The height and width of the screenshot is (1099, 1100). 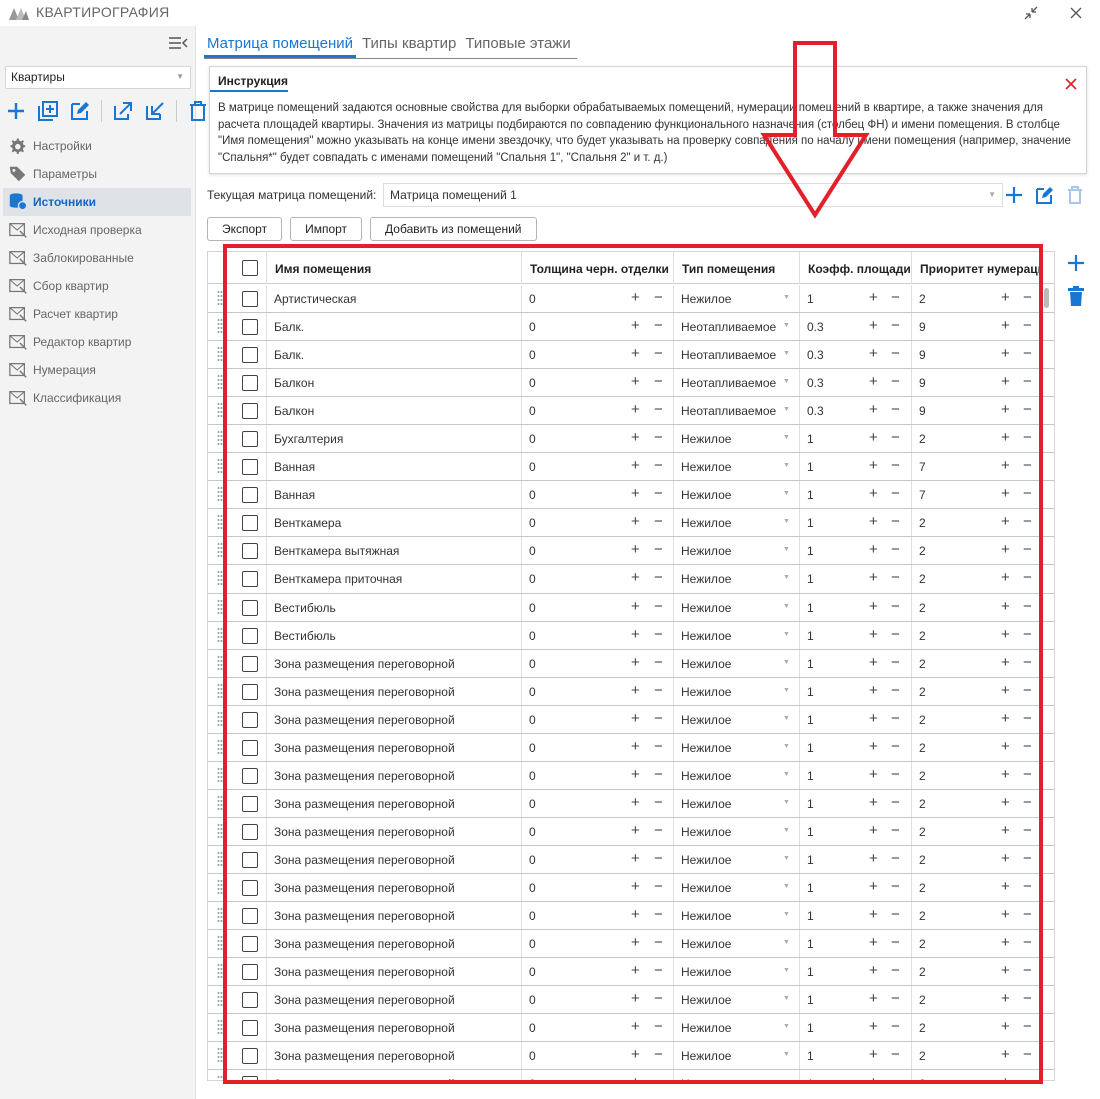 What do you see at coordinates (393, 439) in the screenshot?
I see `room-name-cell: Бухгалтерия` at bounding box center [393, 439].